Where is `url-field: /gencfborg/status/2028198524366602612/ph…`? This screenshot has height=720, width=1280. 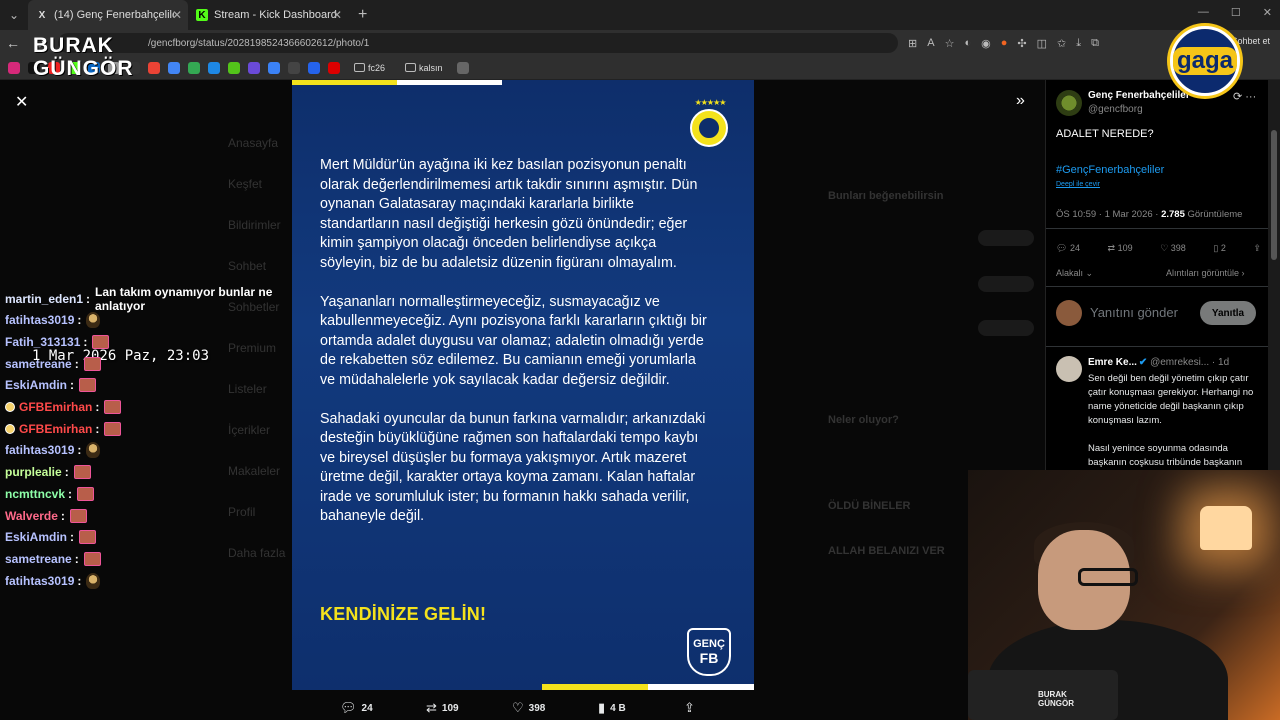 url-field: /gencfborg/status/2028198524366602612/ph… is located at coordinates (478, 43).